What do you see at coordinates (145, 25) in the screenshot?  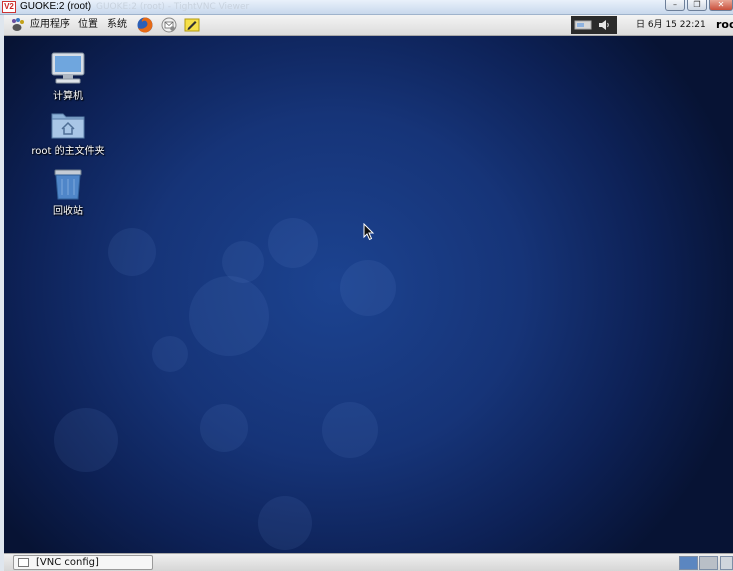 I see `firefox-icon` at bounding box center [145, 25].